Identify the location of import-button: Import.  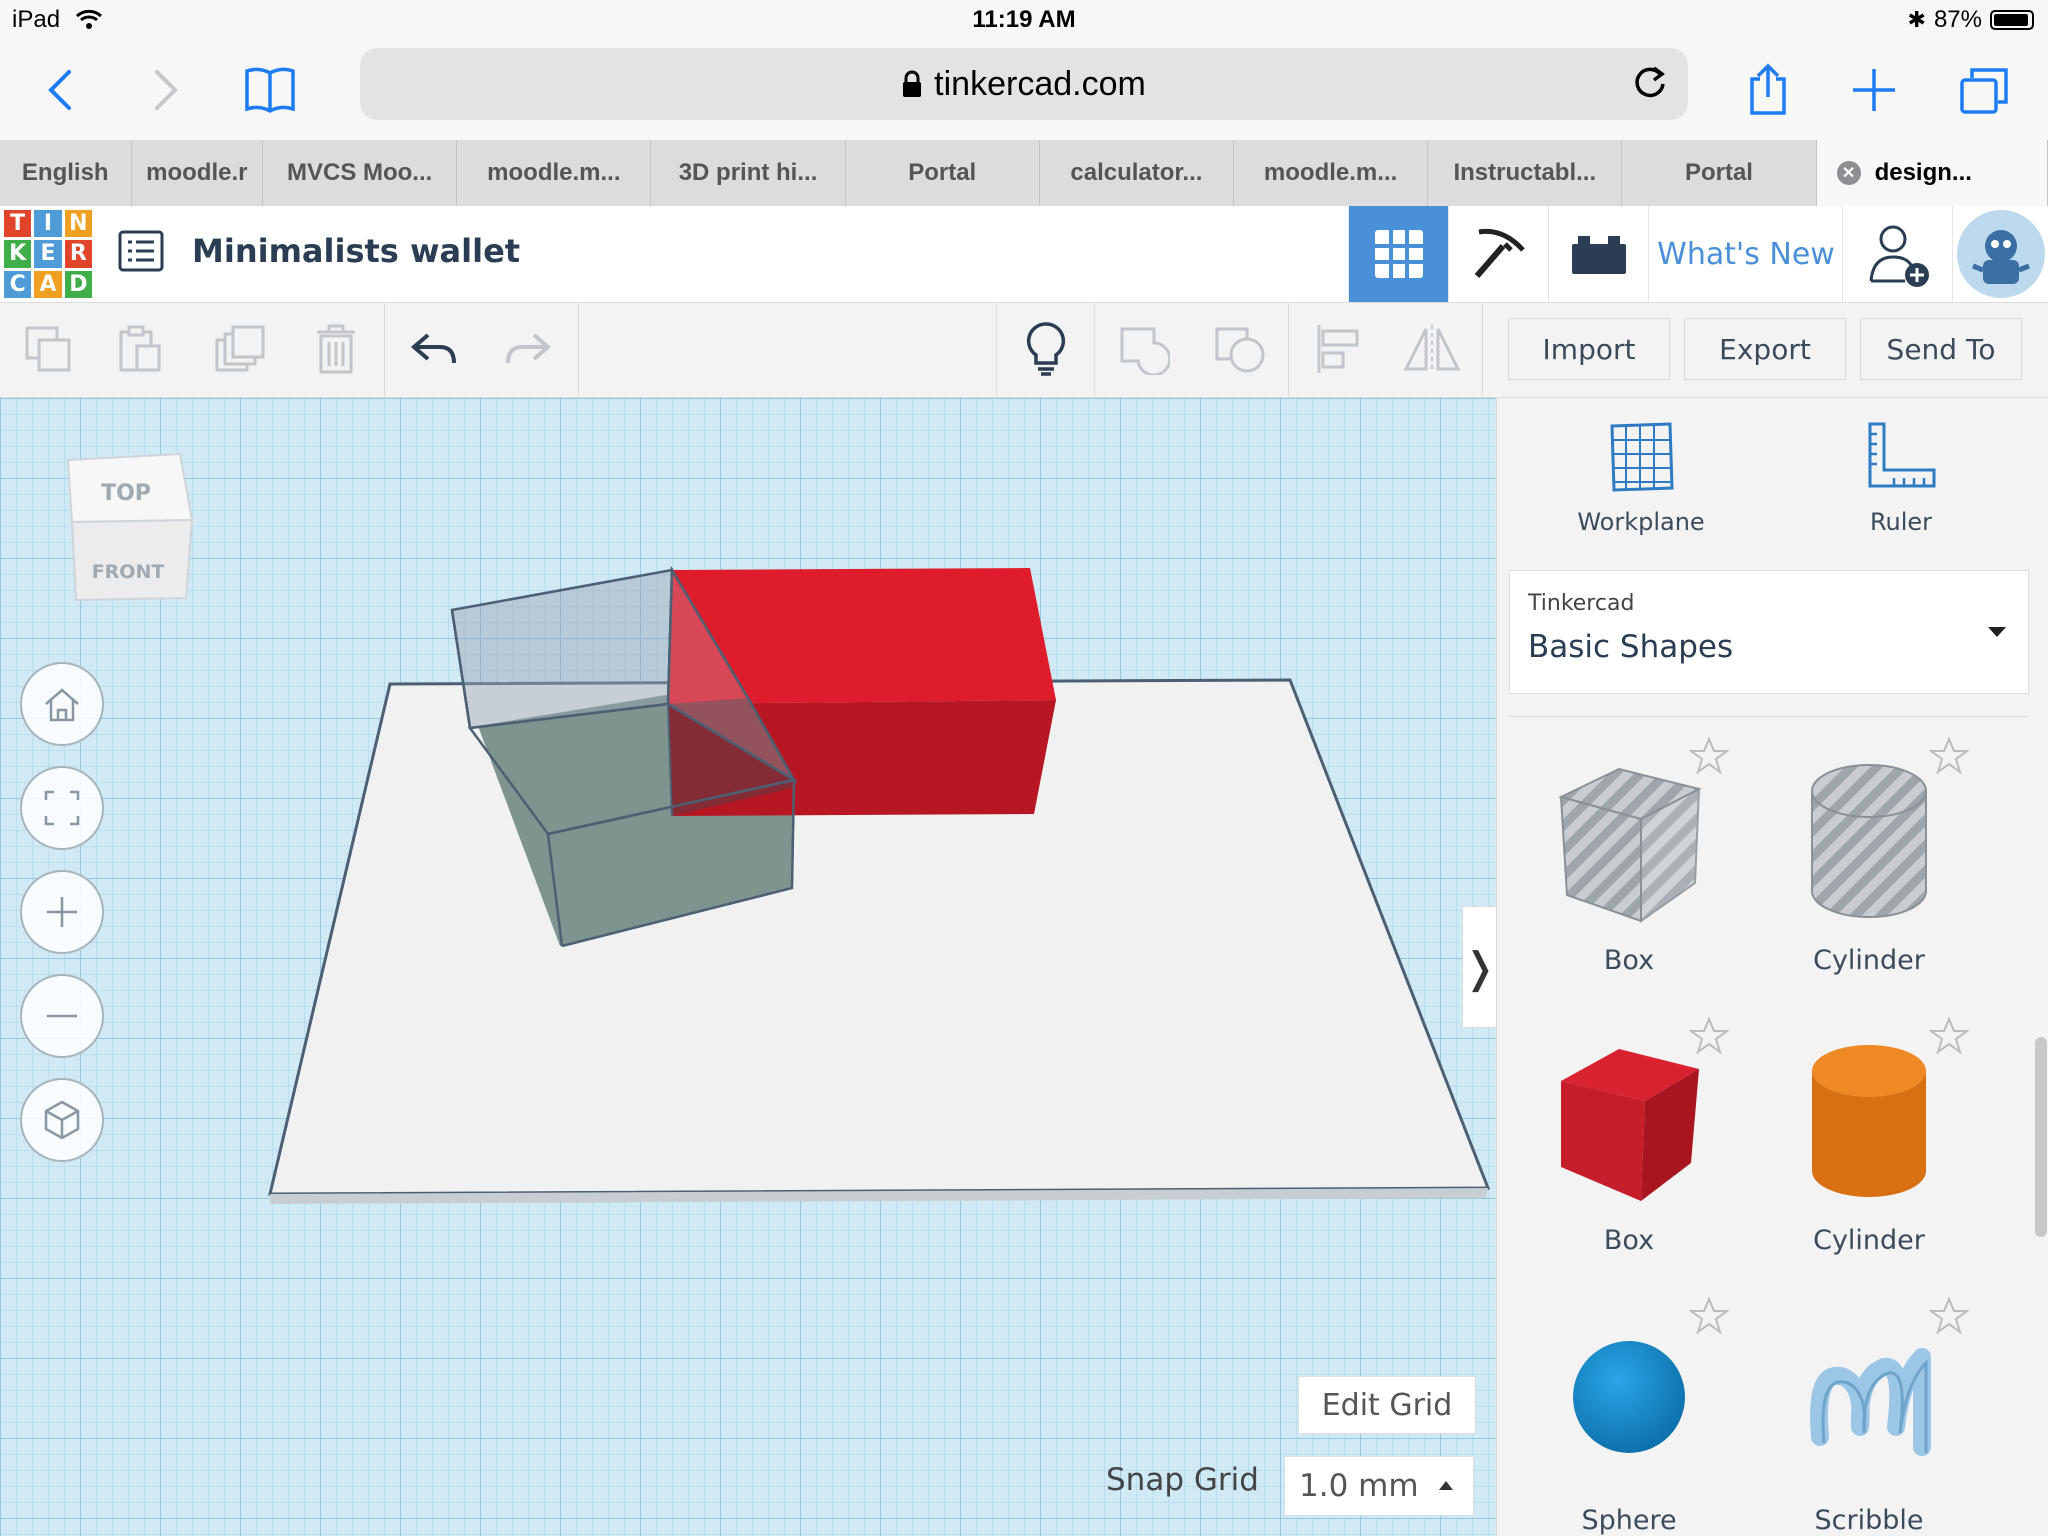
(1589, 349).